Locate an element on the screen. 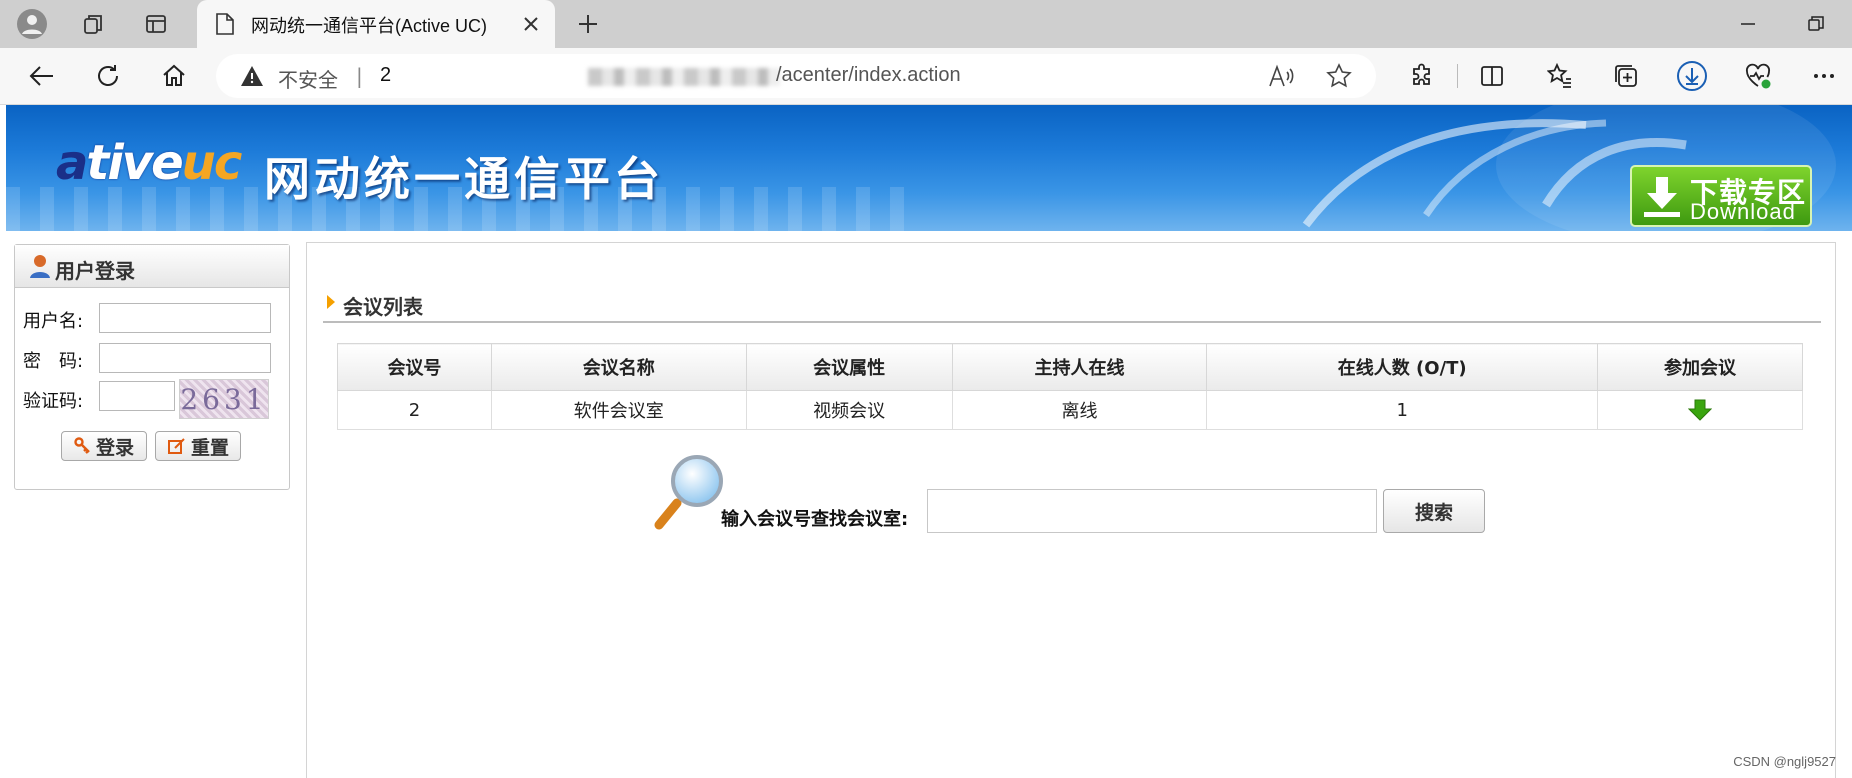 The image size is (1852, 778). user-icon is located at coordinates (40, 266).